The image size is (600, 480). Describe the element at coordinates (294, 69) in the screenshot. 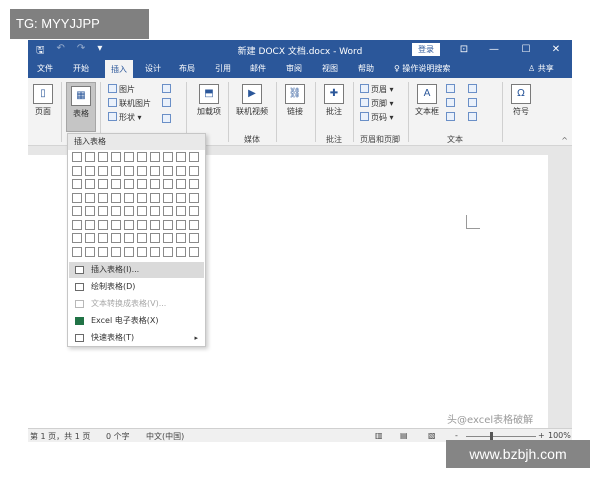

I see `tab-review: 审阅` at that location.